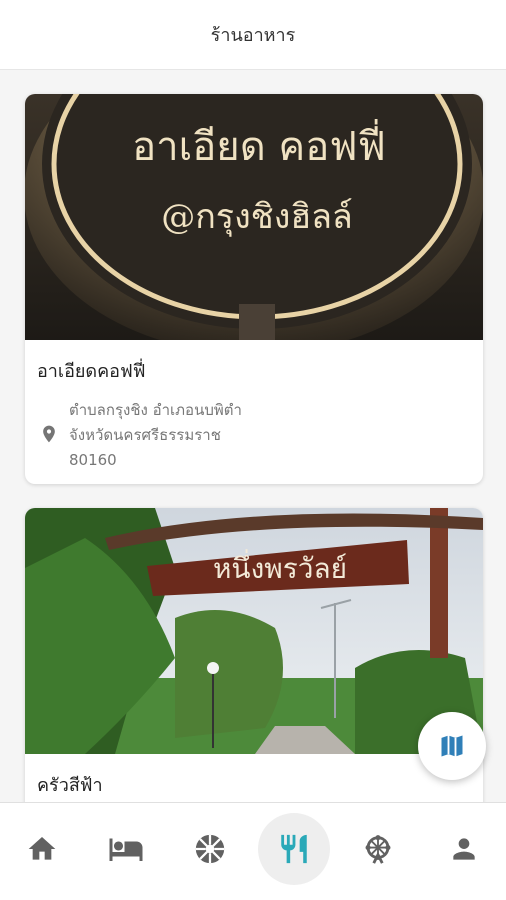 This screenshot has height=900, width=506. I want to click on nav-restaurants, so click(294, 849).